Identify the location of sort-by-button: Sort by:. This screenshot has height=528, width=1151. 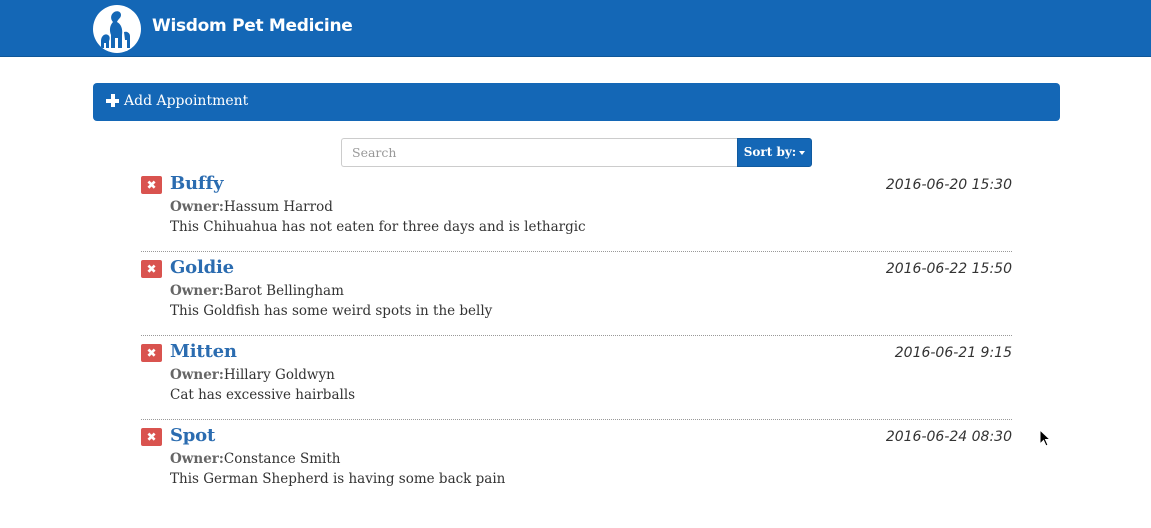
(774, 152).